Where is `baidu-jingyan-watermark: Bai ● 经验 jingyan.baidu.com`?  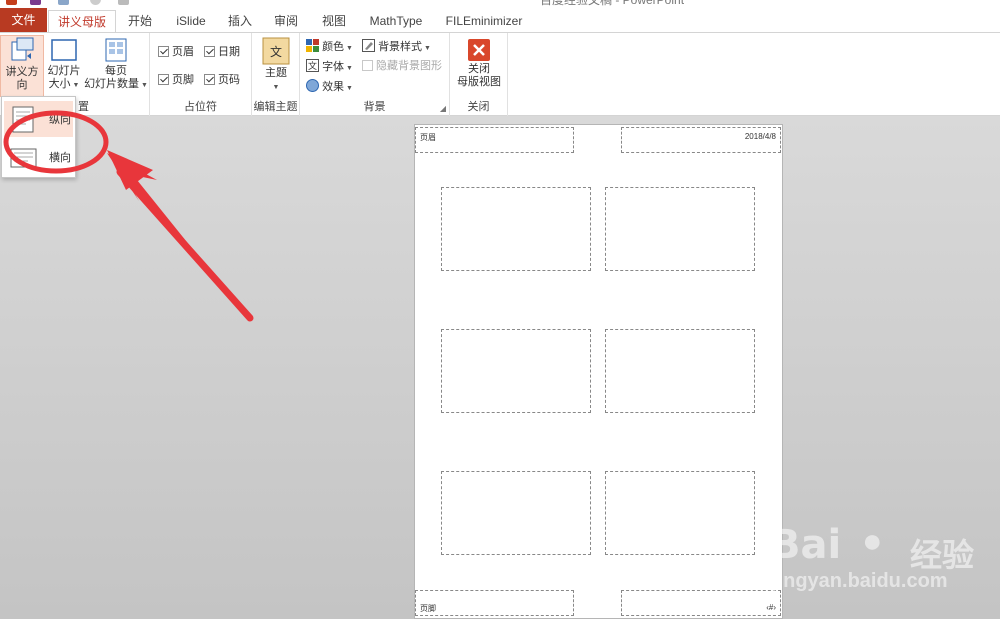 baidu-jingyan-watermark: Bai ● 经验 jingyan.baidu.com is located at coordinates (882, 557).